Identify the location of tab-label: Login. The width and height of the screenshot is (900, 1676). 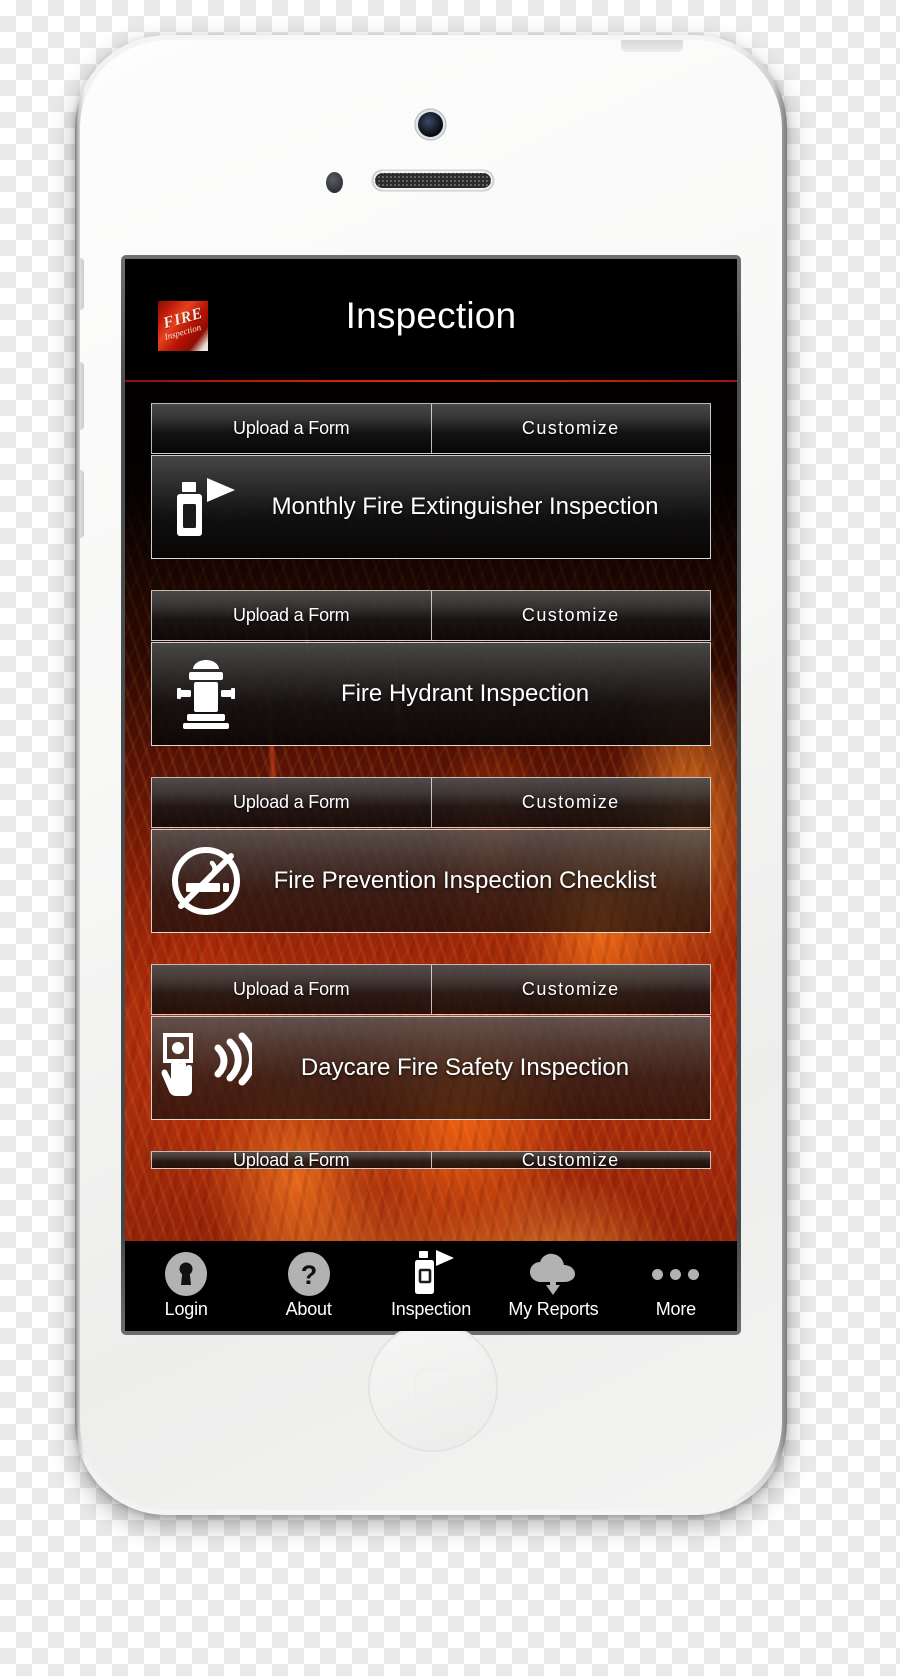
(186, 1309).